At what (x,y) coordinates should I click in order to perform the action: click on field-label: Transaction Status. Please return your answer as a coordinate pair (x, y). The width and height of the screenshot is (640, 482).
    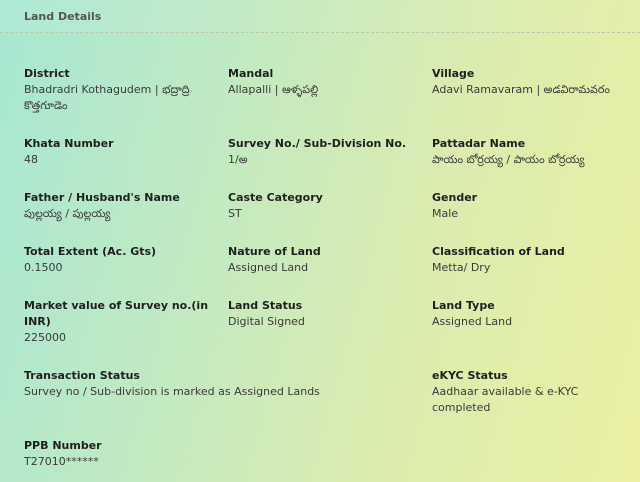
    Looking at the image, I should click on (82, 375).